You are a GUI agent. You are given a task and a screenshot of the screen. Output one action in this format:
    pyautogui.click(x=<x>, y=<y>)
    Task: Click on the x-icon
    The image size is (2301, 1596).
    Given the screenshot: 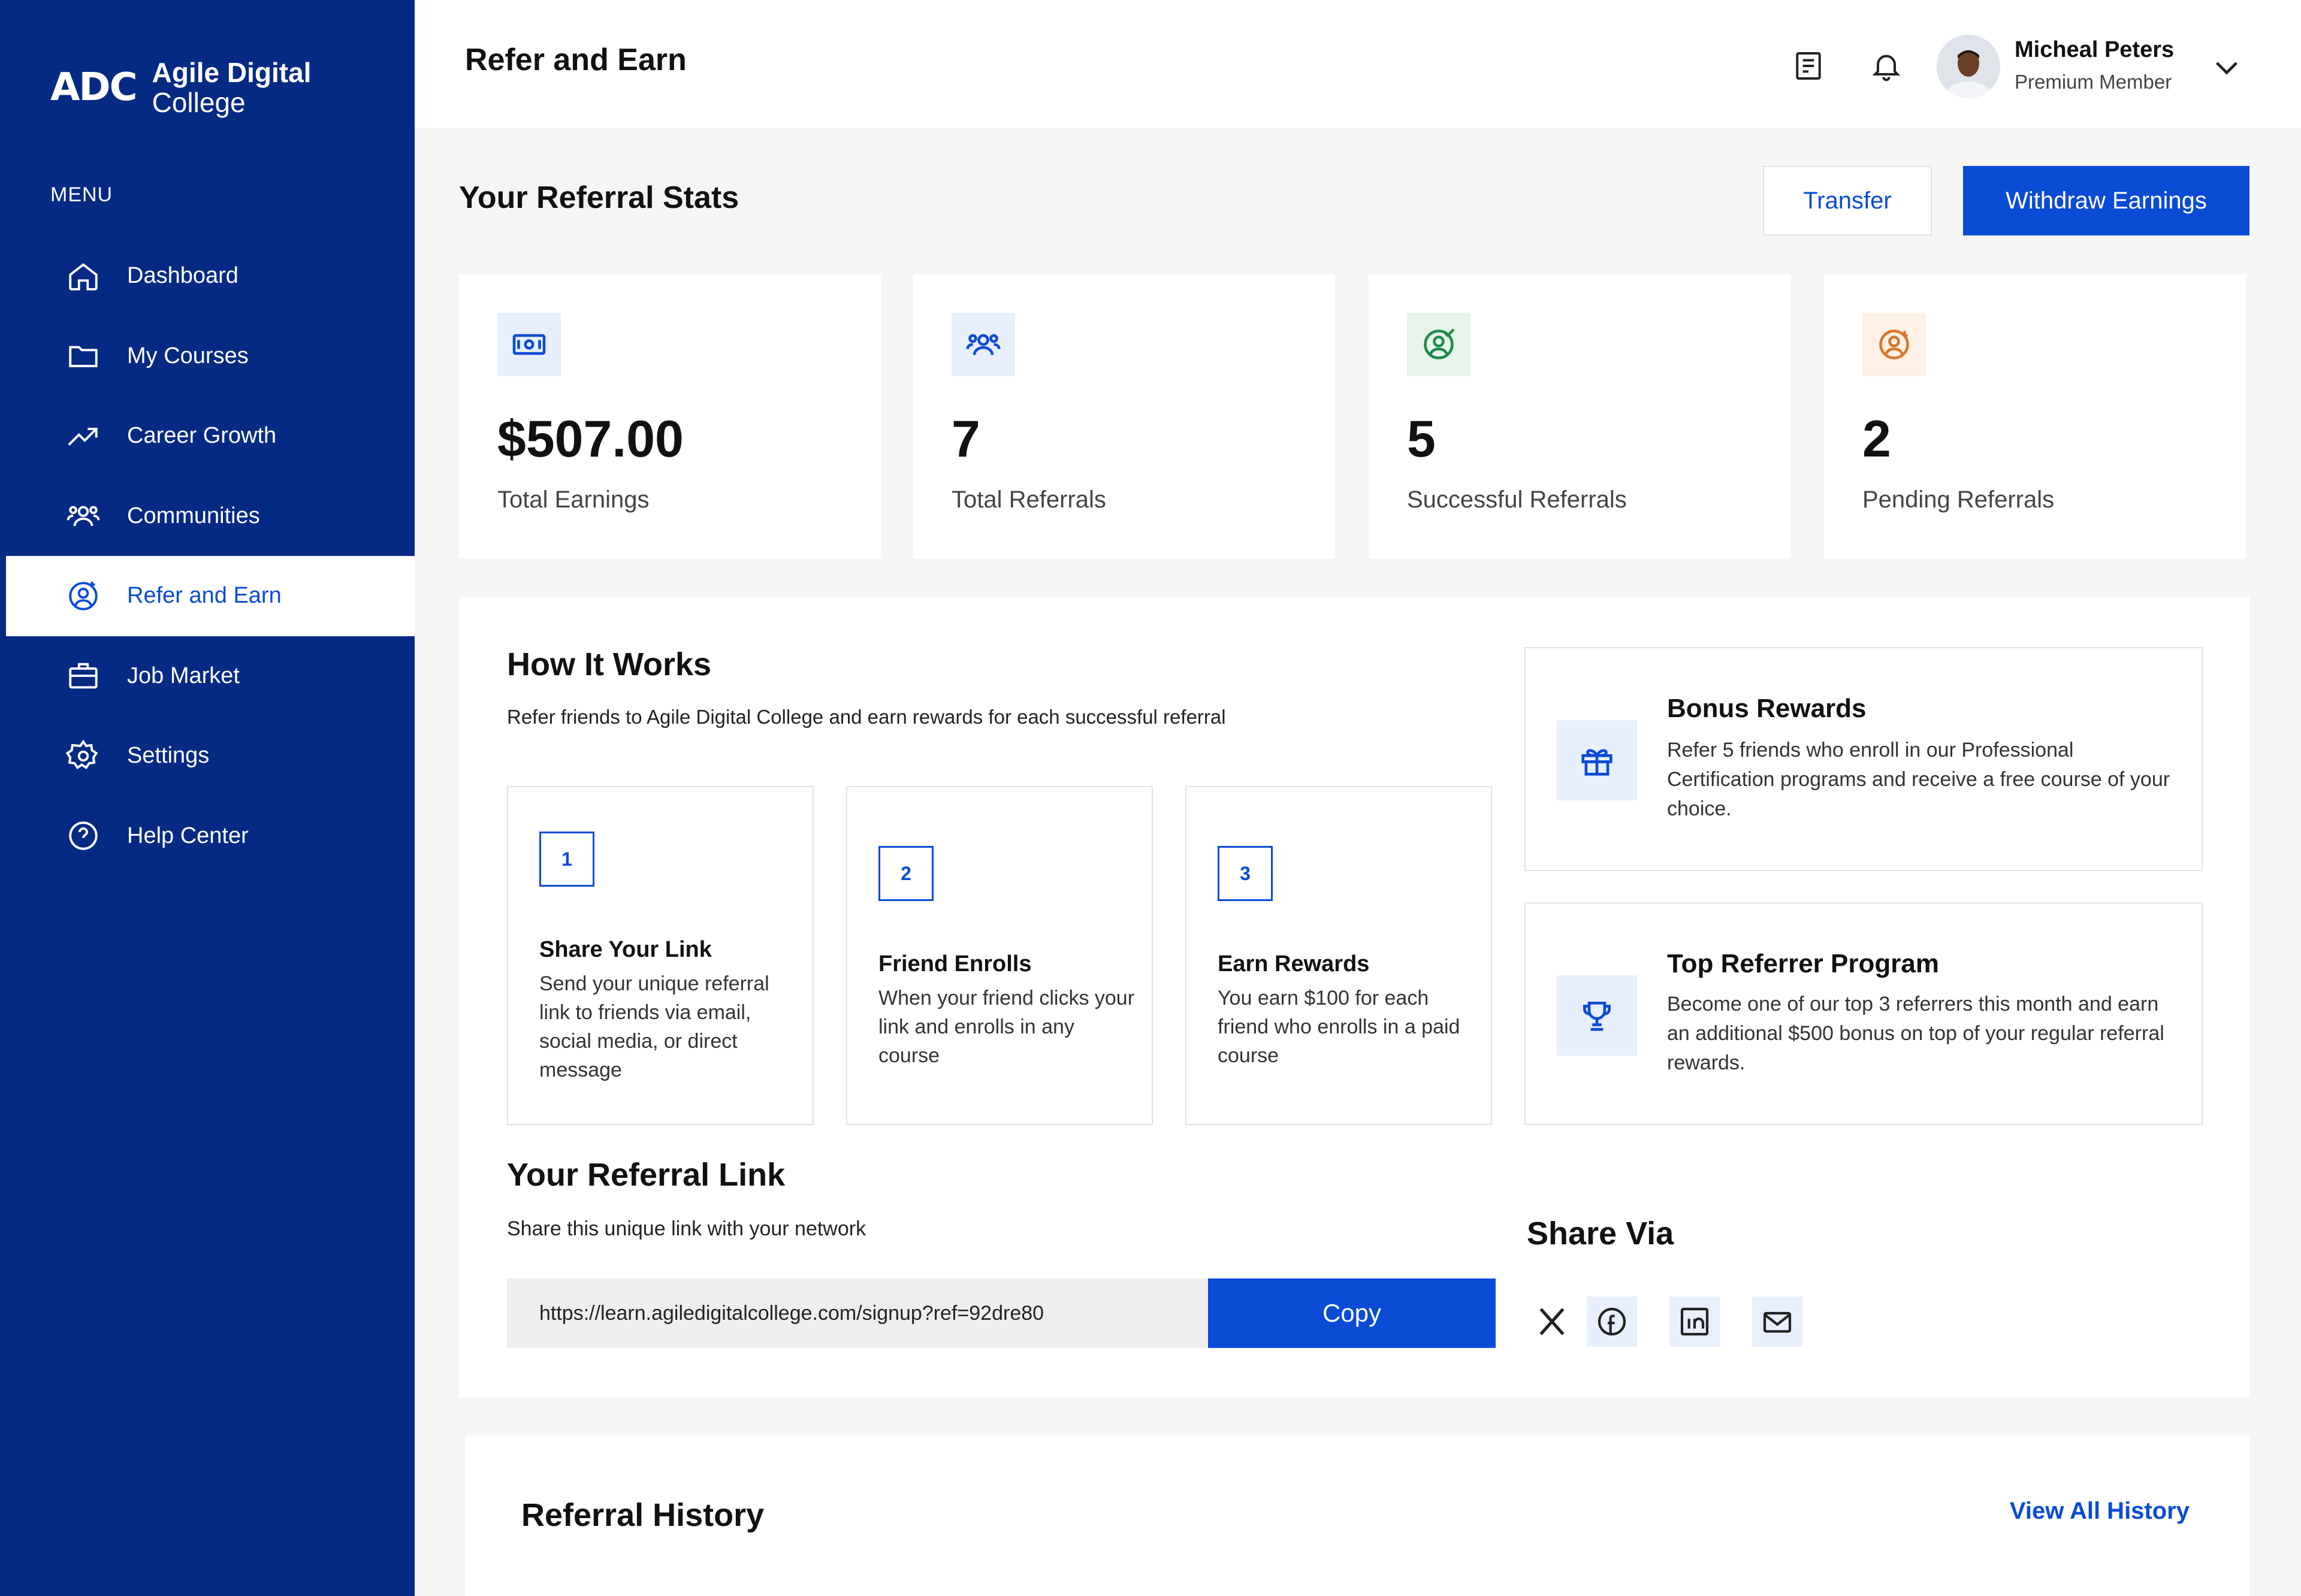 What is the action you would take?
    pyautogui.click(x=1552, y=1321)
    